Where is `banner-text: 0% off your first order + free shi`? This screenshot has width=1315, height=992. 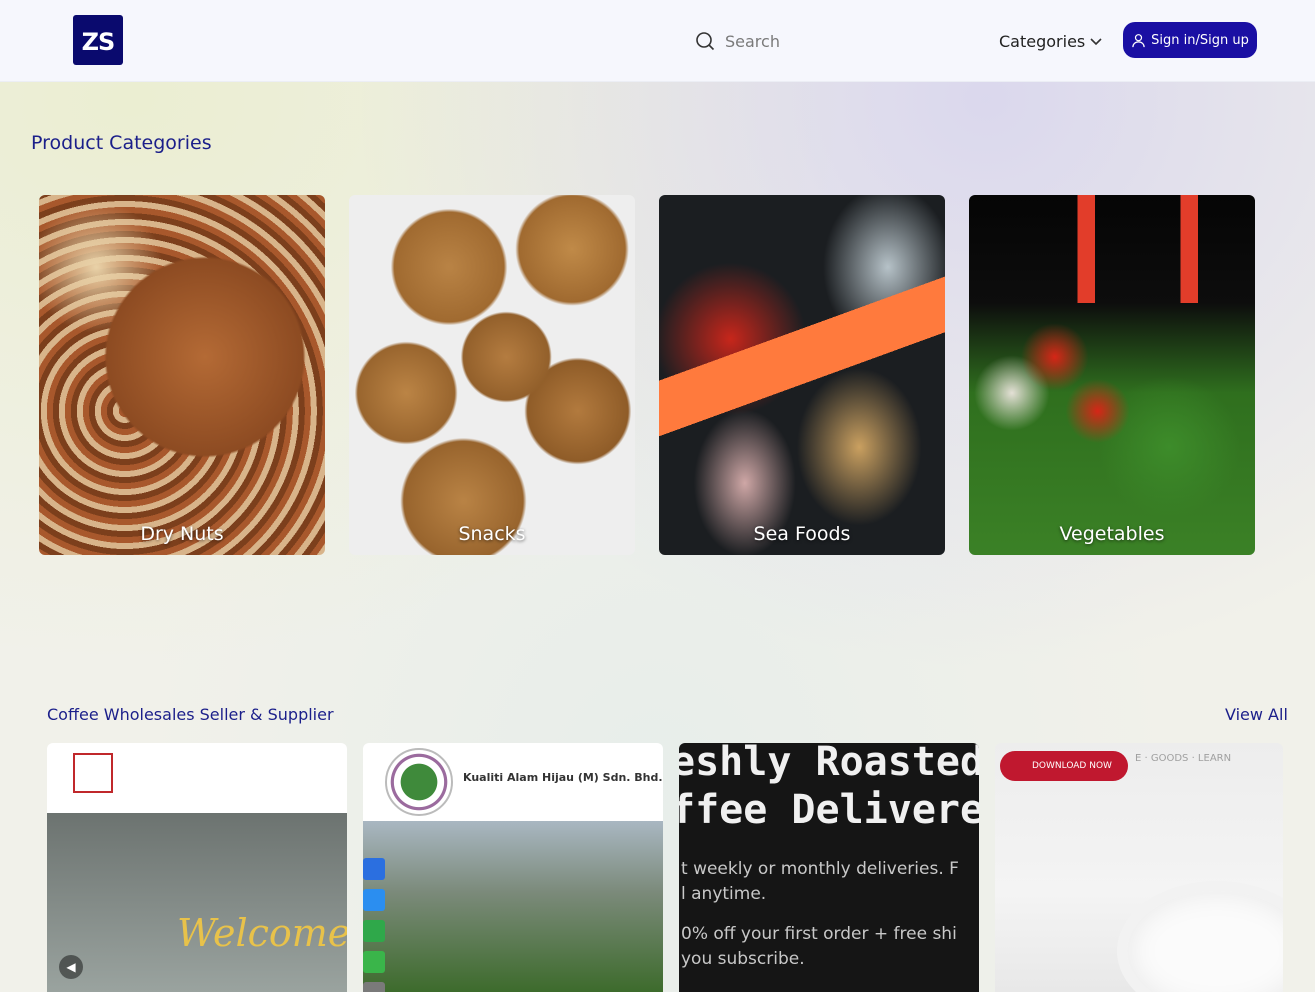 banner-text: 0% off your first order + free shi is located at coordinates (819, 934).